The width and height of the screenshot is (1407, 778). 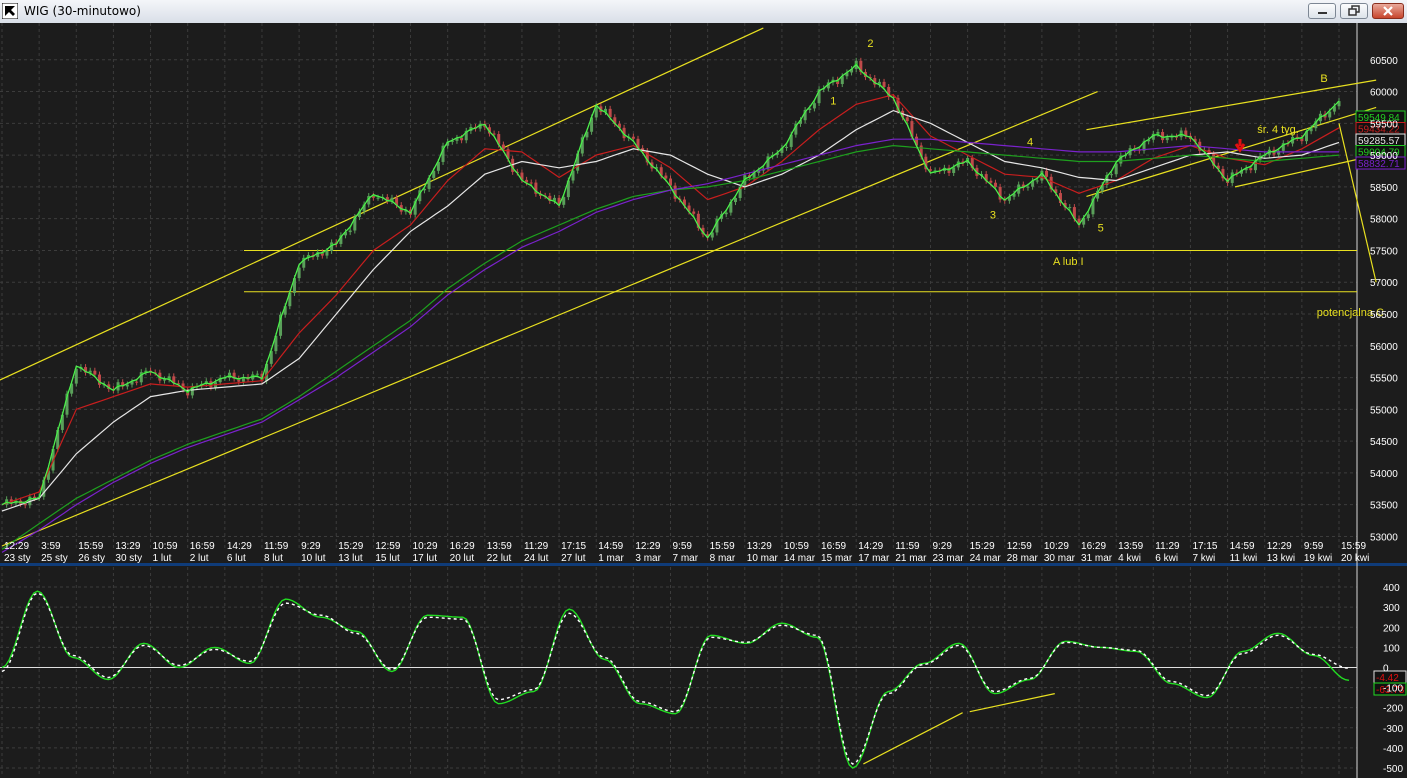 What do you see at coordinates (1030, 143) in the screenshot?
I see `wave-label: 4` at bounding box center [1030, 143].